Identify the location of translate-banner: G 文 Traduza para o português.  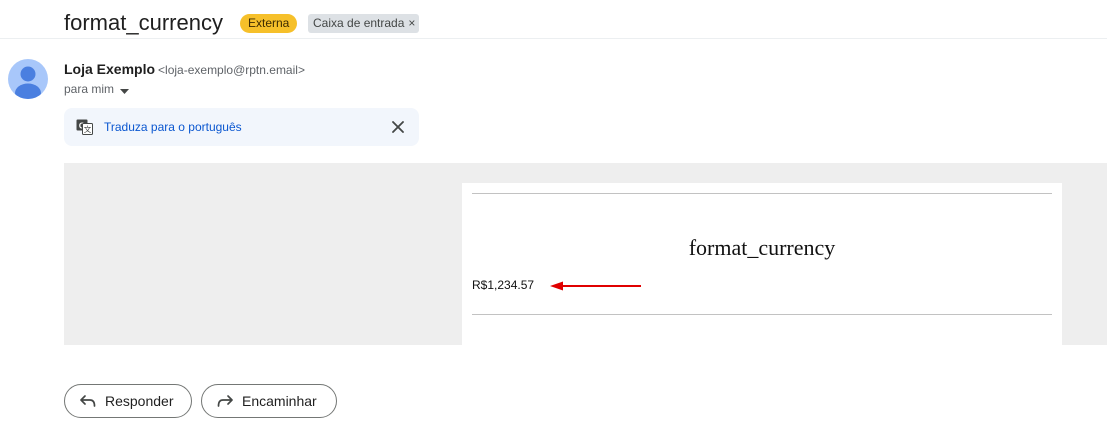
(241, 127).